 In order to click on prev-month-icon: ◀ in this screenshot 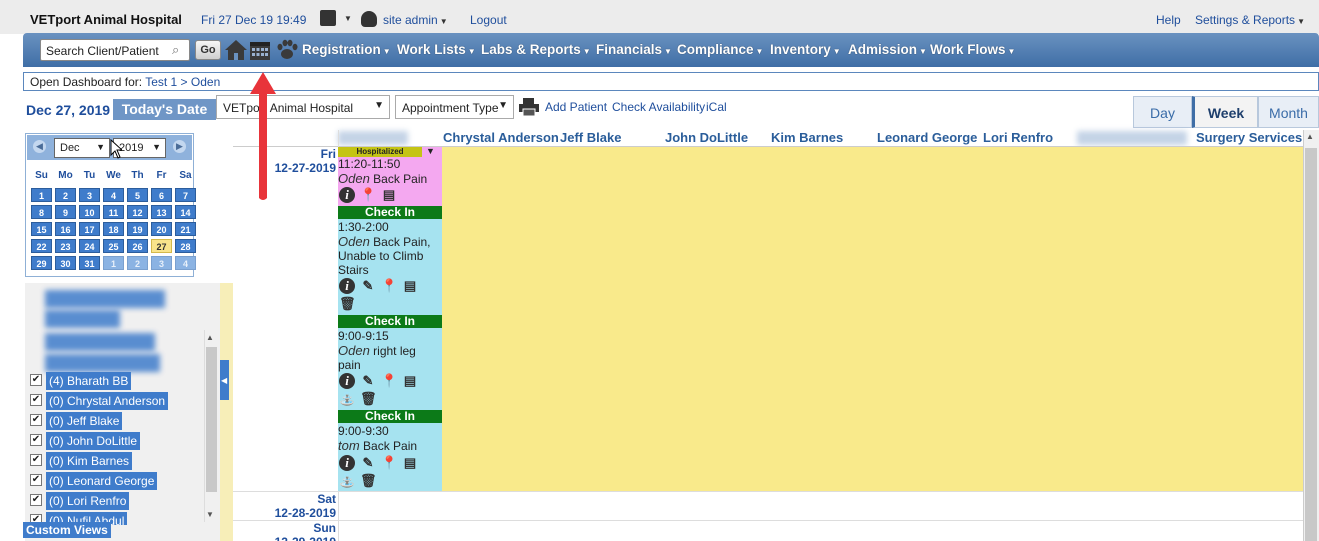, I will do `click(39, 146)`.